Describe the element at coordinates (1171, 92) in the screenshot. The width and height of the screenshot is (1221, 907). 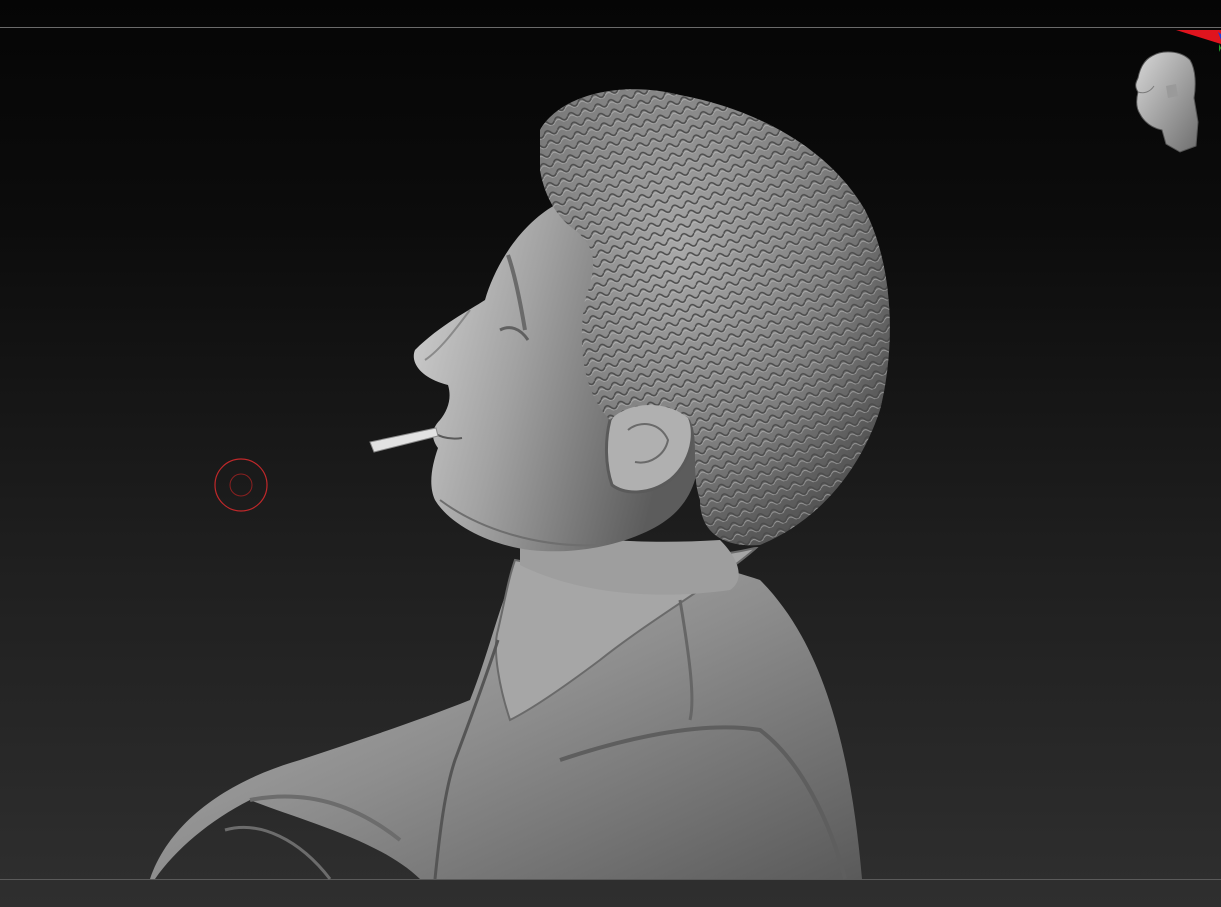
I see `orientation-head-icon` at that location.